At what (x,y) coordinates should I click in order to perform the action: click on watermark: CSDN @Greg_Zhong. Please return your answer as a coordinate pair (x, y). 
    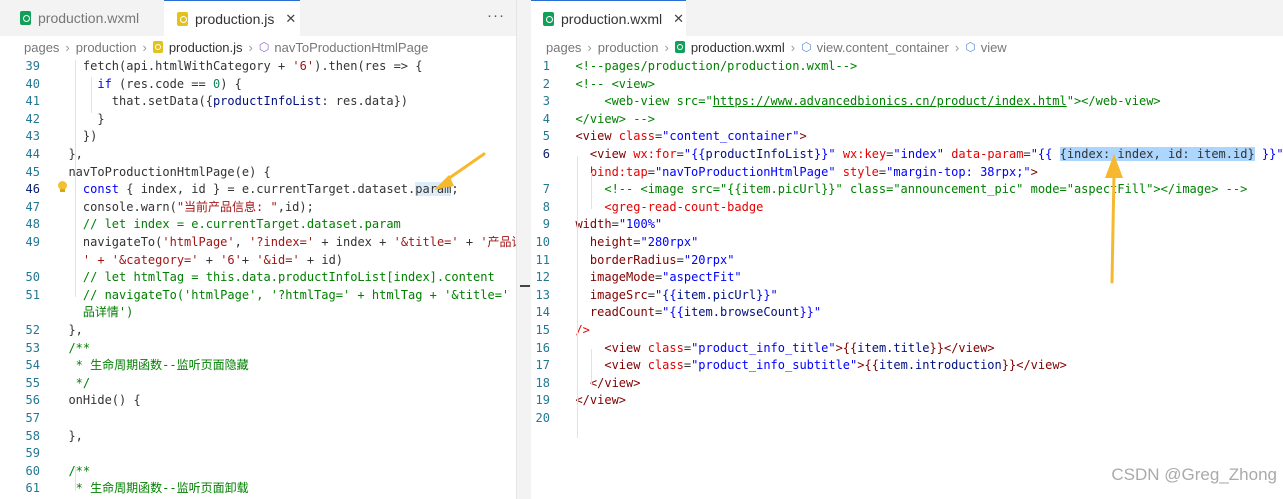
    Looking at the image, I should click on (1194, 474).